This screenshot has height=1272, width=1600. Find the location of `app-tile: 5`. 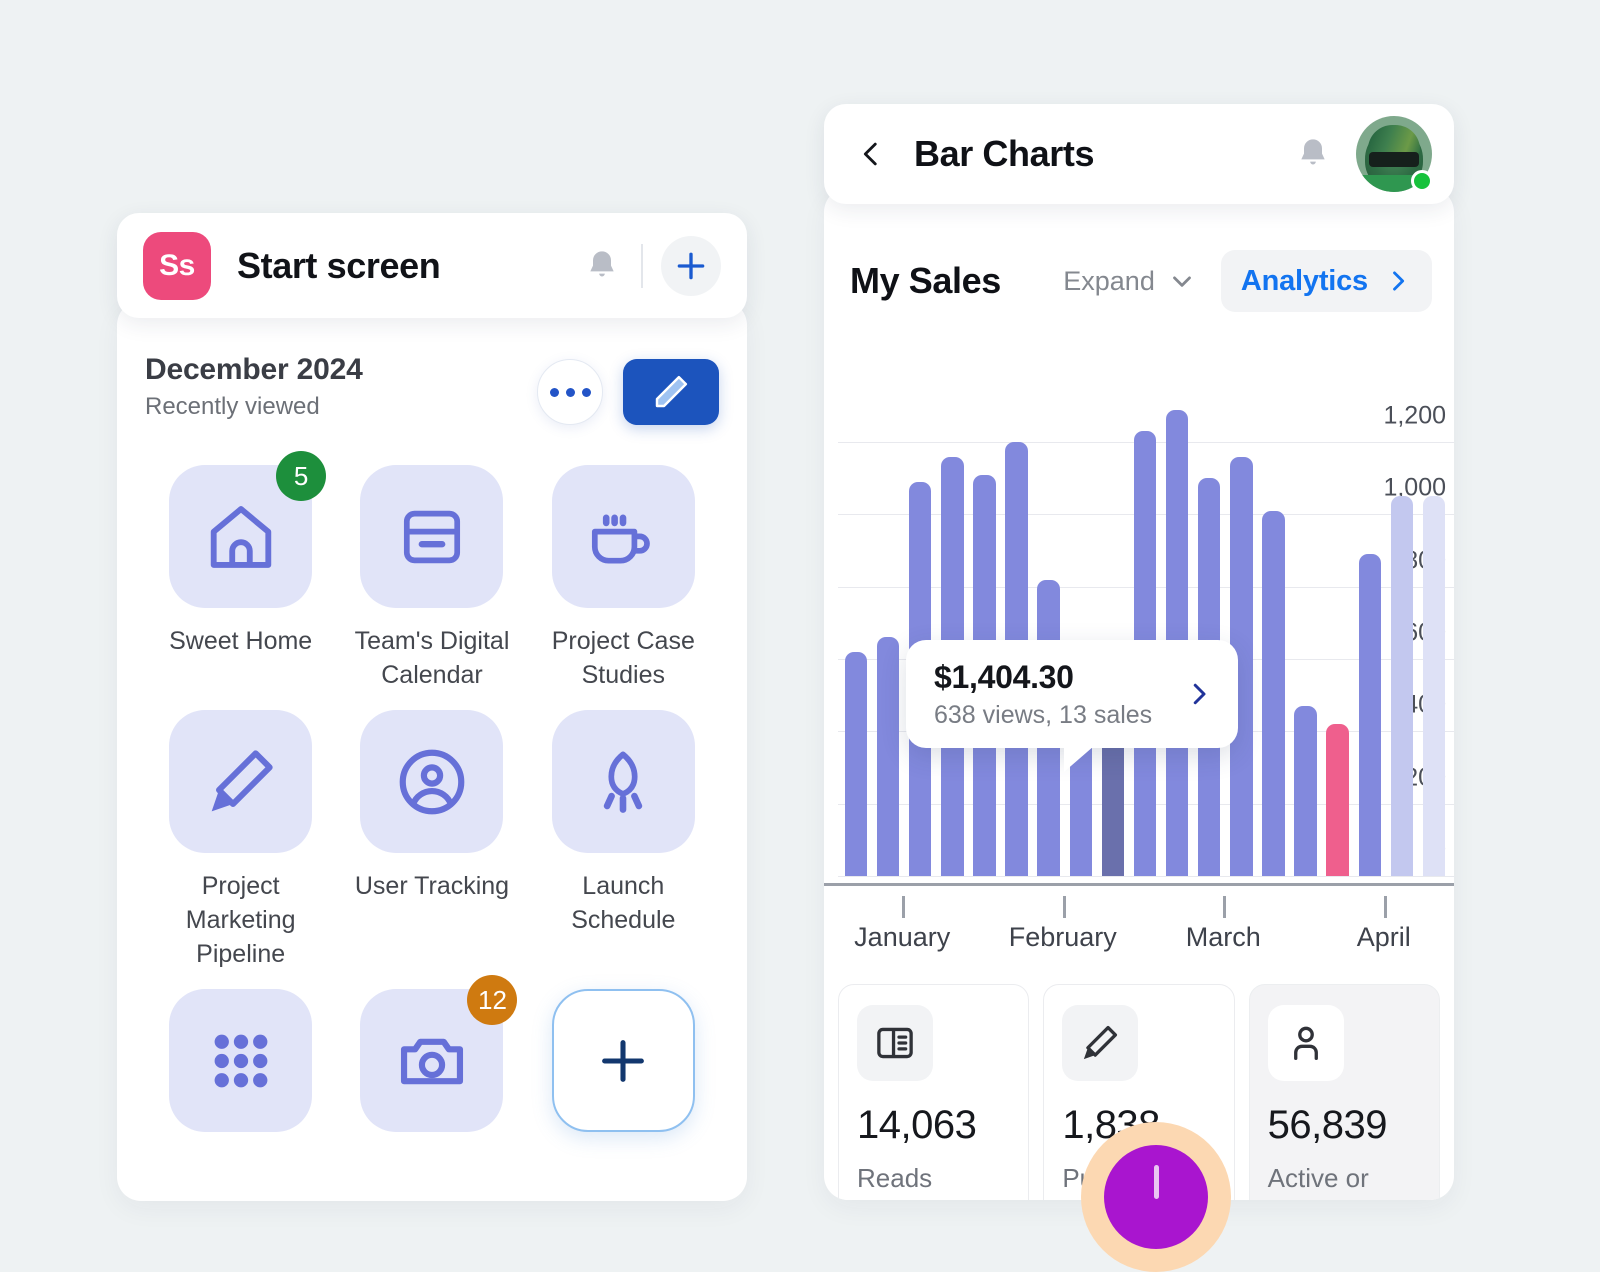

app-tile: 5 is located at coordinates (248, 529).